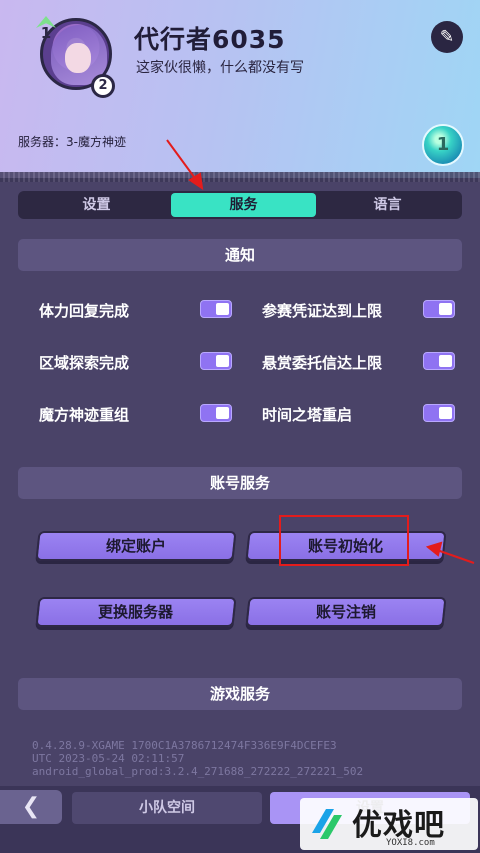  What do you see at coordinates (455, 556) in the screenshot?
I see `arrow-to-reset-button` at bounding box center [455, 556].